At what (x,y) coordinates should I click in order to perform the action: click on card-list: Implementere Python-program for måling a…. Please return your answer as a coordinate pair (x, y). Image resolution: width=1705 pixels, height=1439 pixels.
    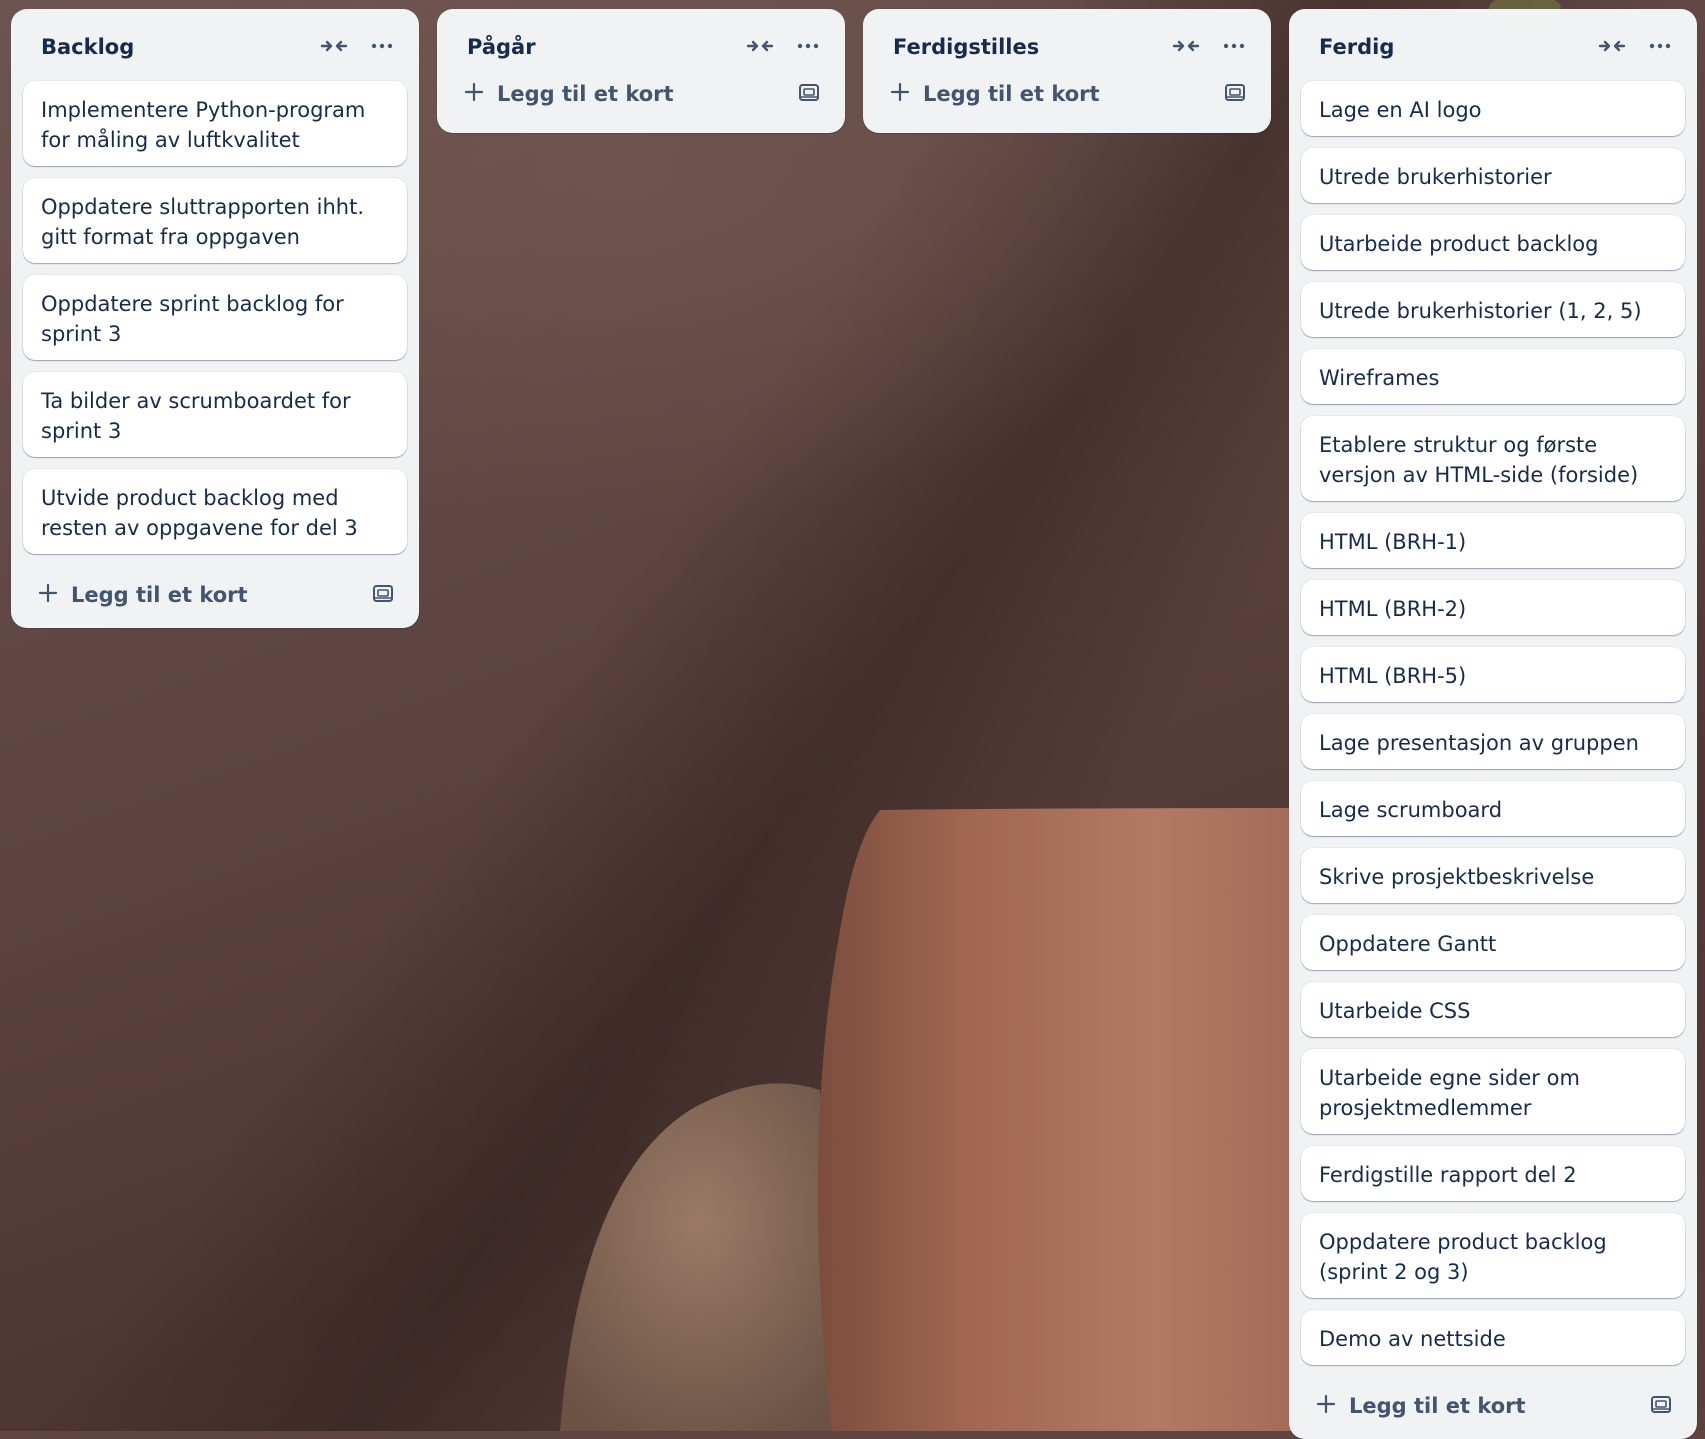
    Looking at the image, I should click on (215, 317).